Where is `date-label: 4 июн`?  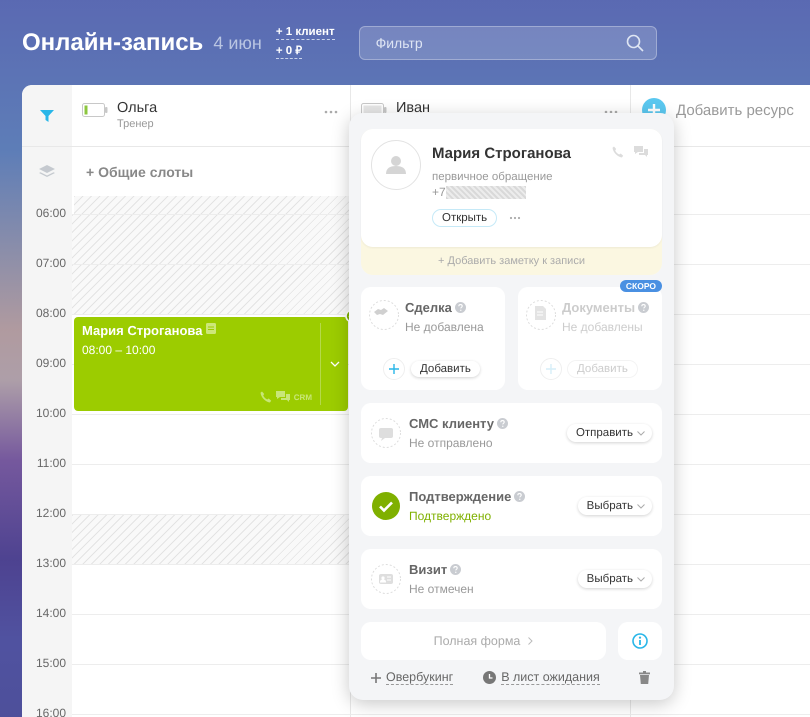
date-label: 4 июн is located at coordinates (237, 43).